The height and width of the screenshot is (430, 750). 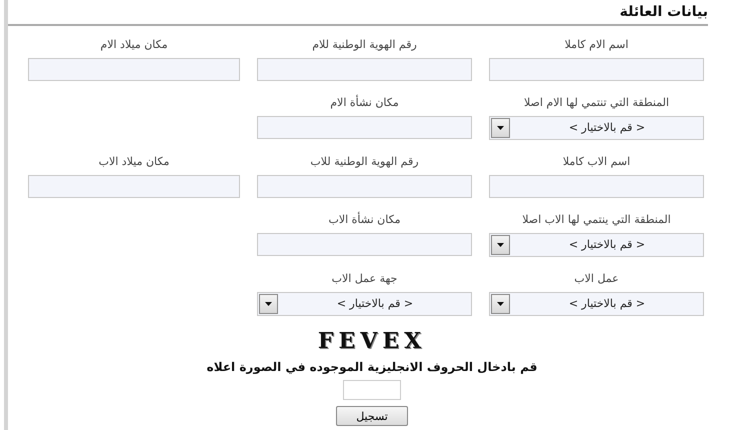 What do you see at coordinates (365, 279) in the screenshot?
I see `field-label: جهة عمل الاب` at bounding box center [365, 279].